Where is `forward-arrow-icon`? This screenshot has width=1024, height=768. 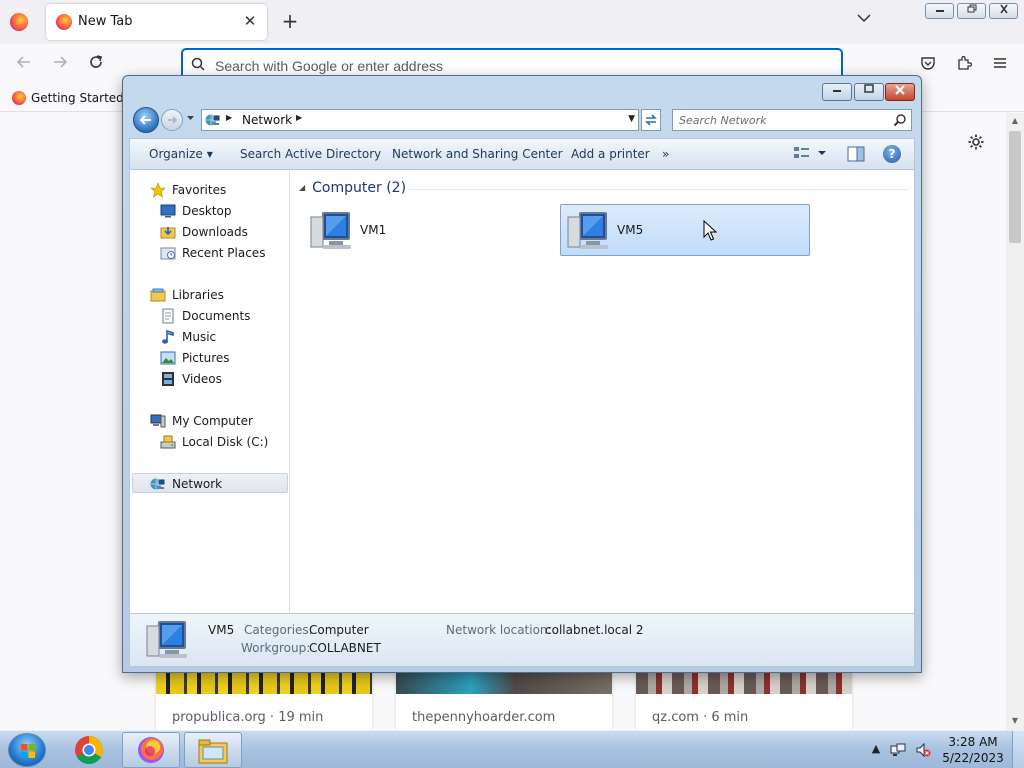 forward-arrow-icon is located at coordinates (60, 65).